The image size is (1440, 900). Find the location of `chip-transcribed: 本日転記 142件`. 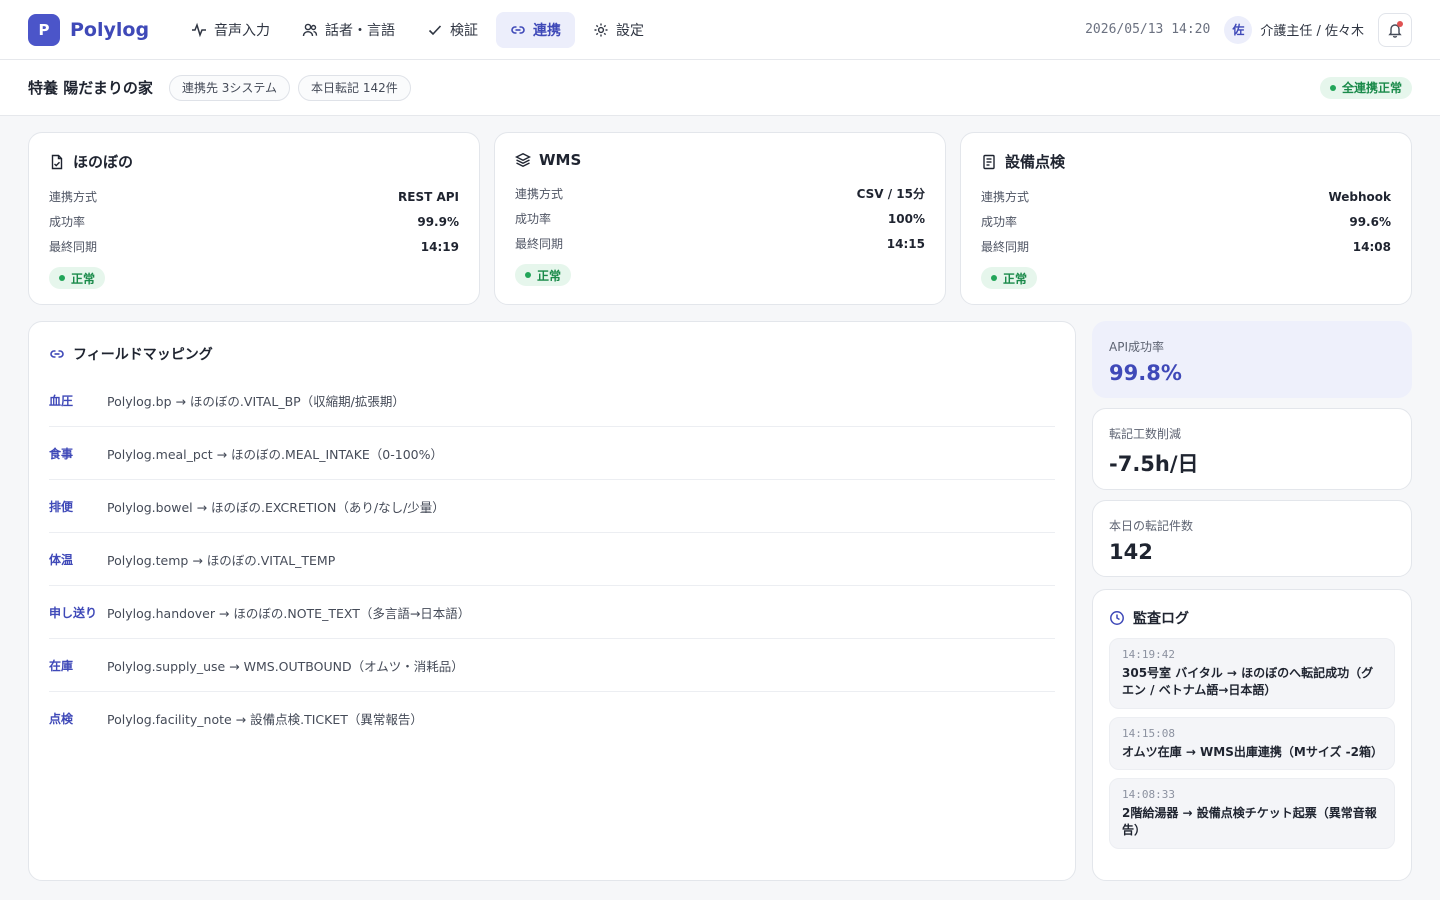

chip-transcribed: 本日転記 142件 is located at coordinates (354, 87).